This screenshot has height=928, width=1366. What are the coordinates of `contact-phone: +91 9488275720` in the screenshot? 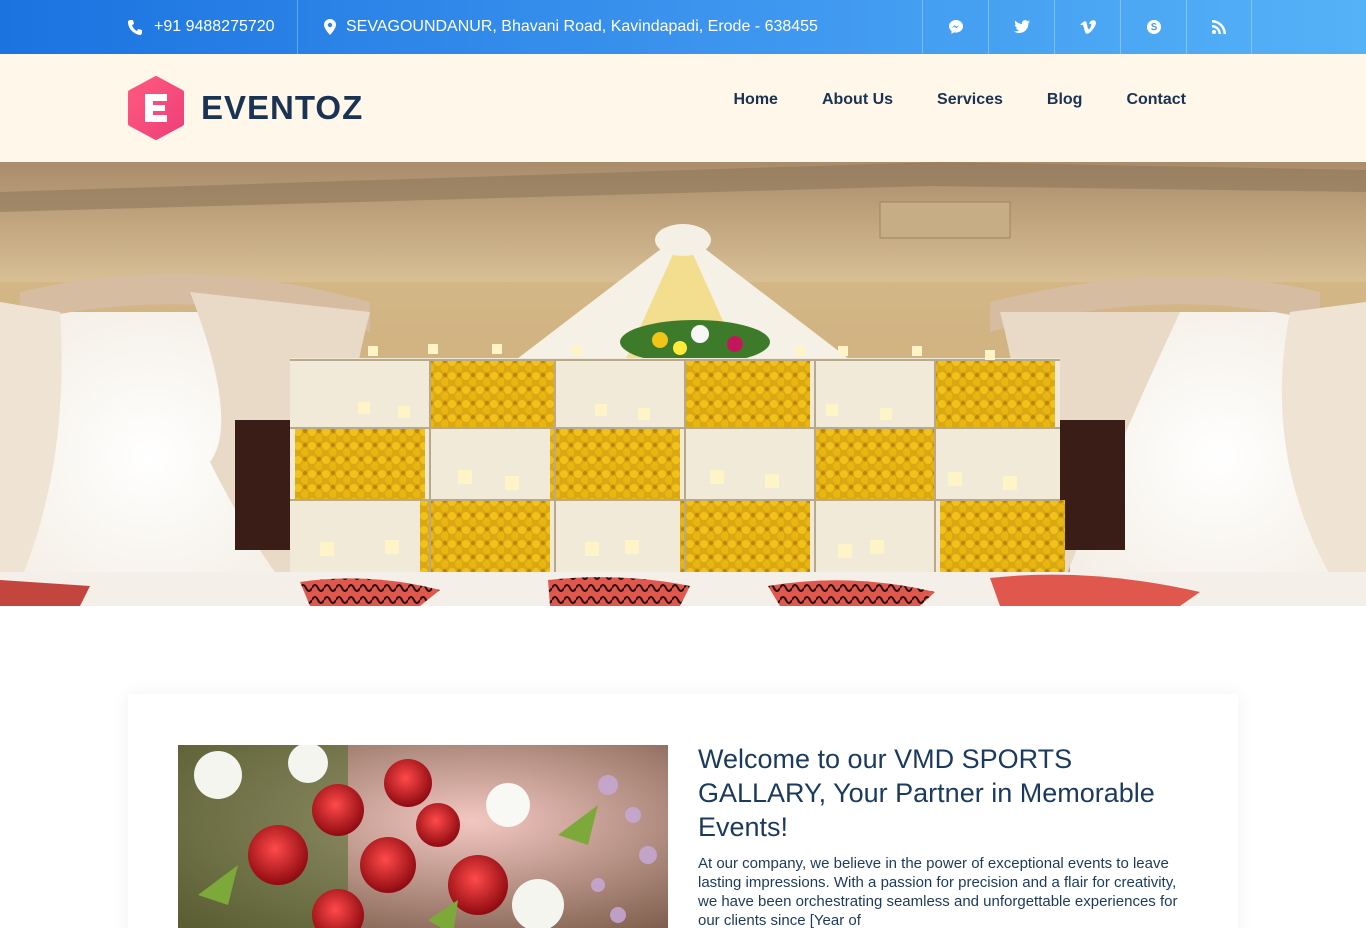 It's located at (201, 27).